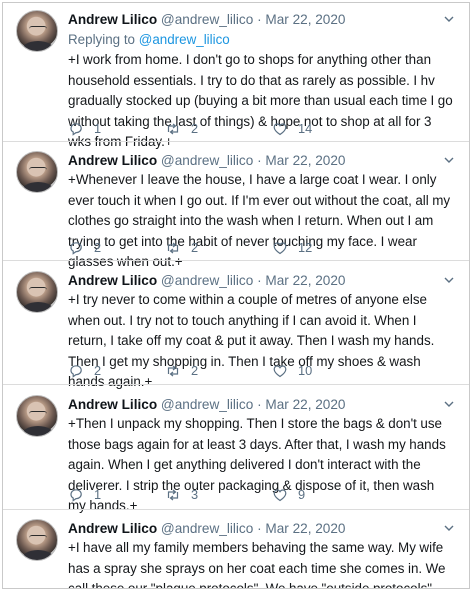 Image resolution: width=474 pixels, height=593 pixels. Describe the element at coordinates (292, 129) in the screenshot. I see `like-button: 14` at that location.